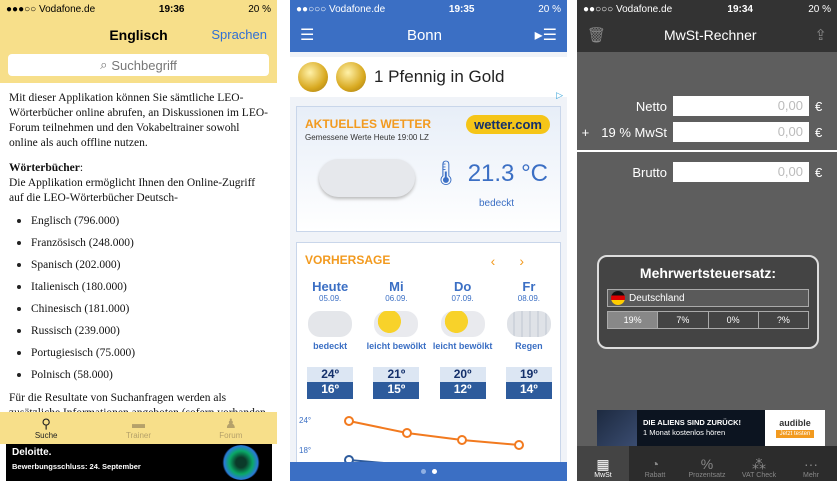 This screenshot has height=481, width=837. I want to click on tab-forum: ♟ Forum, so click(231, 428).